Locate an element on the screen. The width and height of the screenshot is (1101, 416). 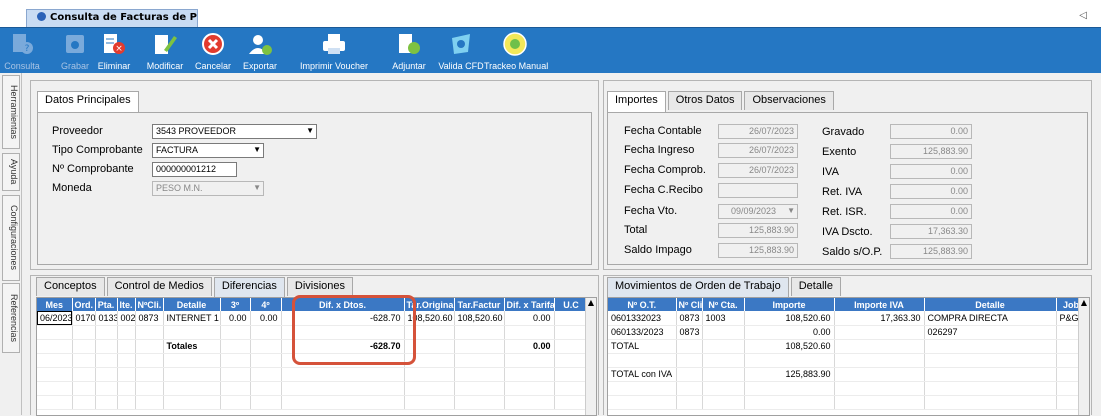
exportar-button: Exportar is located at coordinates (260, 51).